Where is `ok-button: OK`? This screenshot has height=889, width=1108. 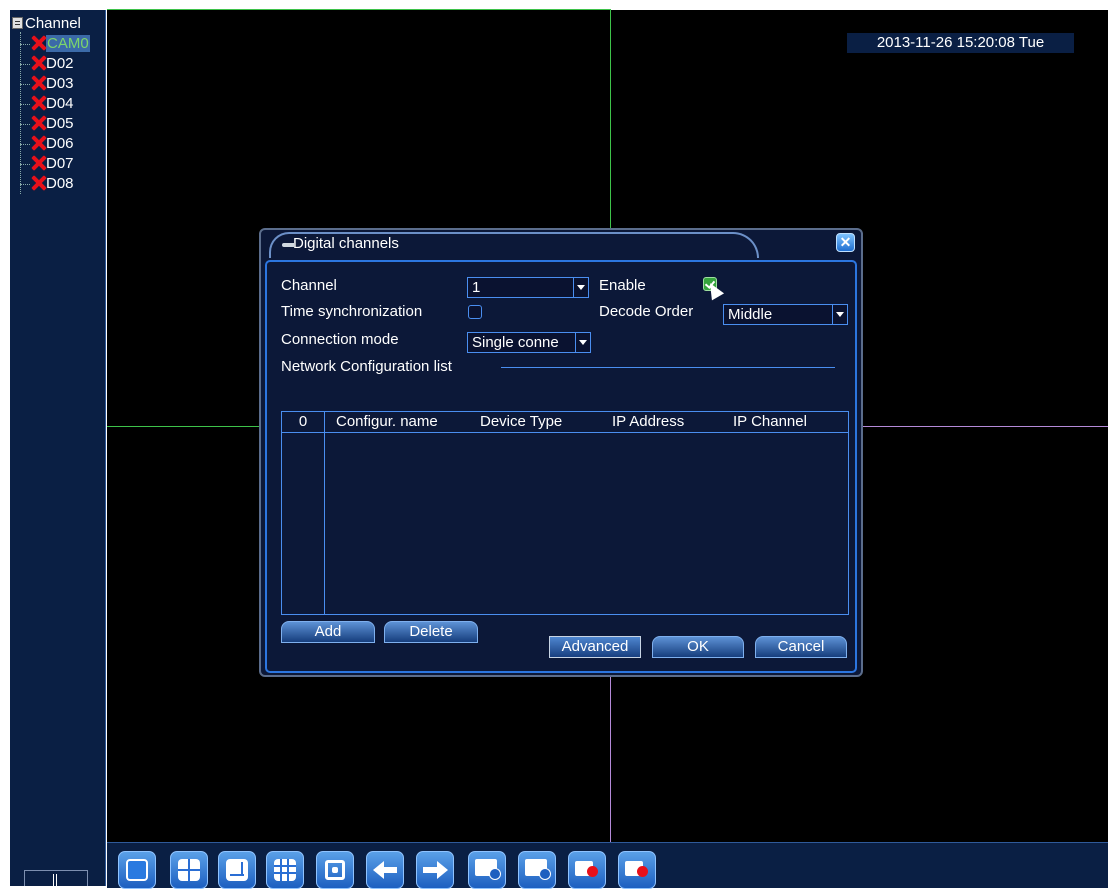 ok-button: OK is located at coordinates (698, 647).